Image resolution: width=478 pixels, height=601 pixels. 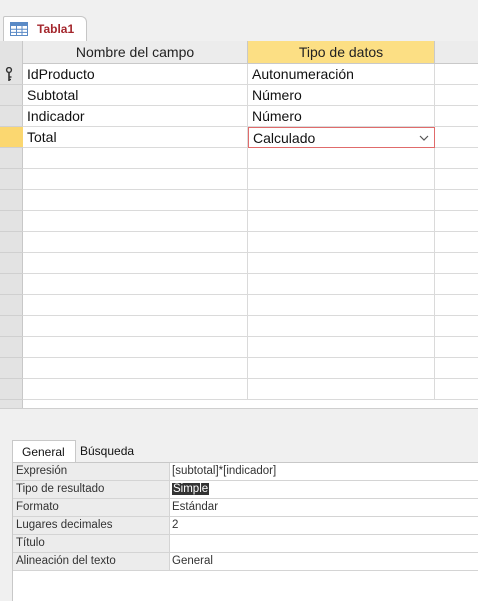 What do you see at coordinates (91, 489) in the screenshot?
I see `property-label: Tipo de resultado` at bounding box center [91, 489].